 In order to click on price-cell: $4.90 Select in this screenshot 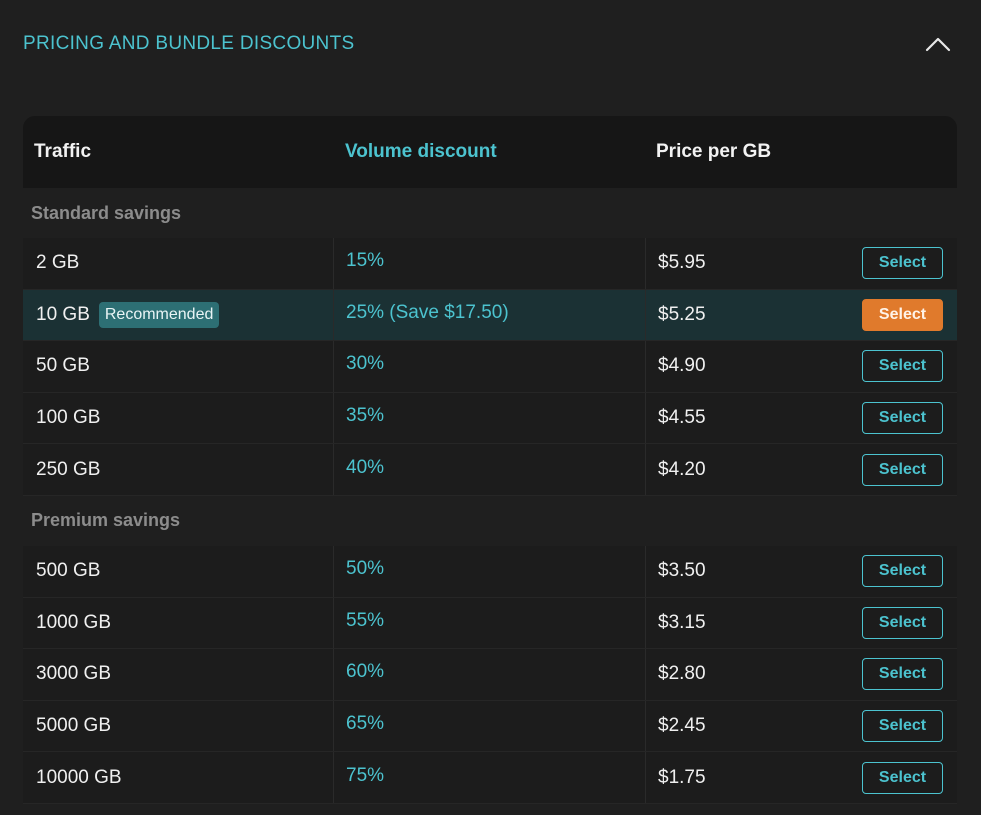, I will do `click(801, 366)`.